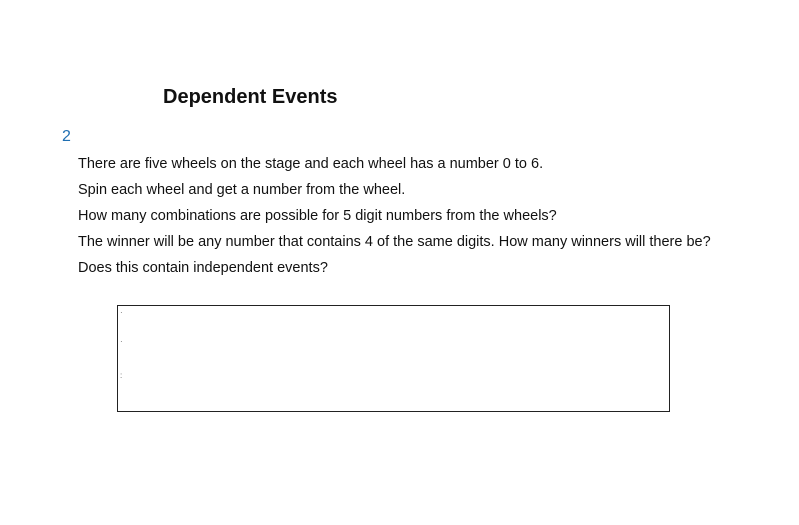 The width and height of the screenshot is (799, 525). I want to click on question-number: 2, so click(66, 136).